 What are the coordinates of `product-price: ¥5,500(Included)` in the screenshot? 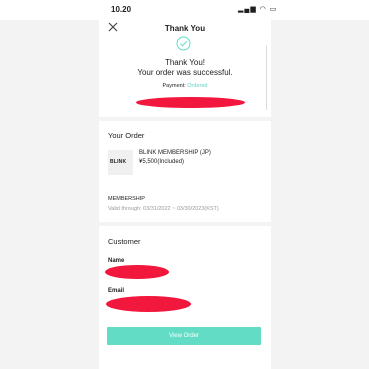 It's located at (162, 162).